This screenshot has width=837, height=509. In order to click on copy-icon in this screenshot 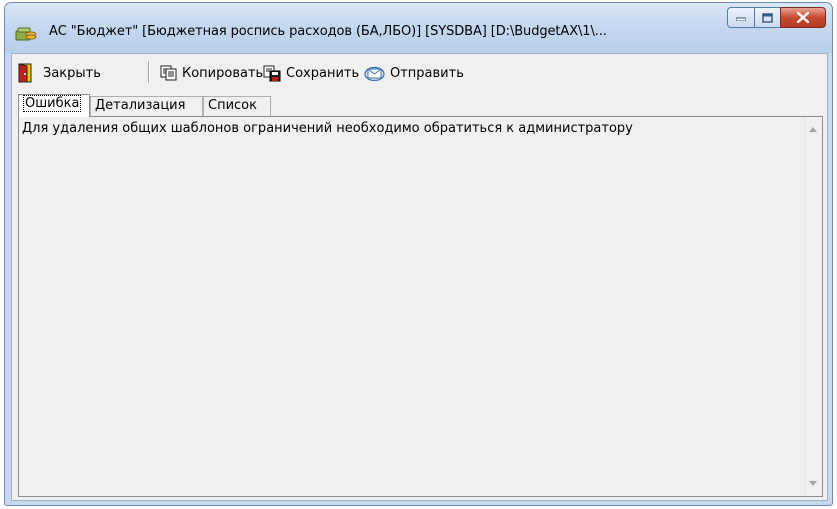, I will do `click(168, 73)`.